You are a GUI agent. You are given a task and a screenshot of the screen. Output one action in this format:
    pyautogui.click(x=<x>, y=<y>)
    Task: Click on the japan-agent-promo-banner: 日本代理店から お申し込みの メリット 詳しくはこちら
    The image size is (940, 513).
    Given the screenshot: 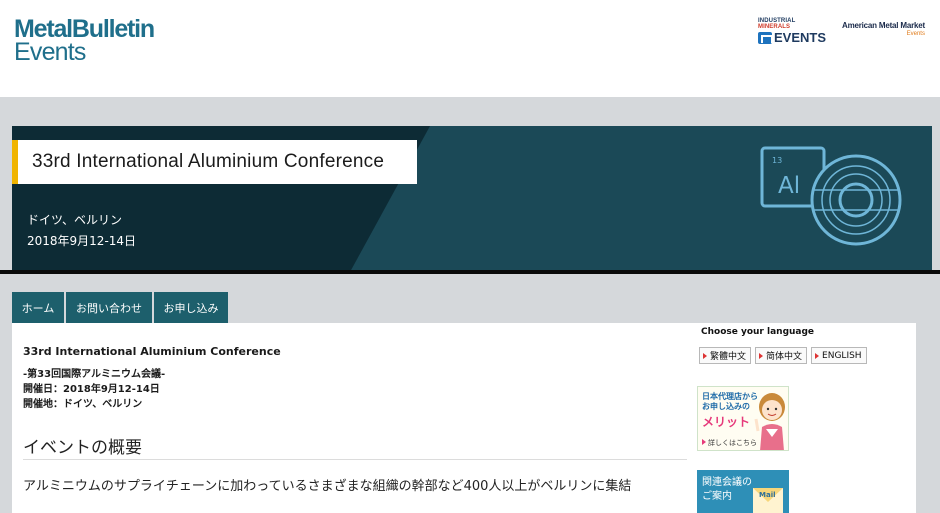 What is the action you would take?
    pyautogui.click(x=743, y=418)
    